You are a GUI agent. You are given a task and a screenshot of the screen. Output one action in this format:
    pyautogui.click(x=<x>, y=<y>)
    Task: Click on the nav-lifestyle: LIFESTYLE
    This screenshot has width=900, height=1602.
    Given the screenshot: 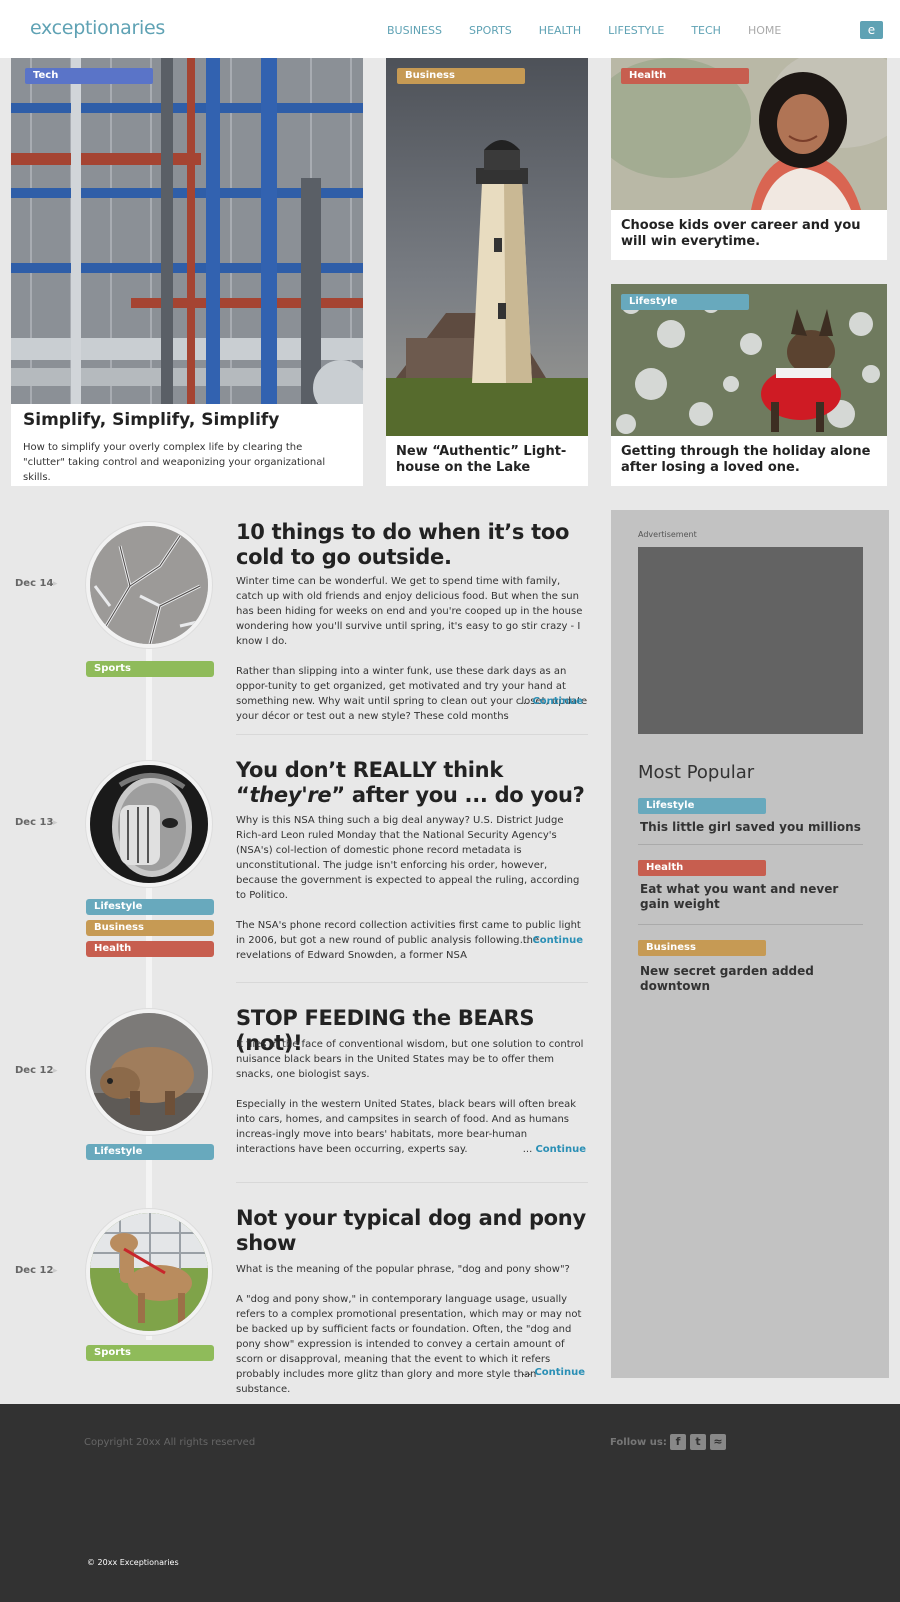 What is the action you would take?
    pyautogui.click(x=636, y=30)
    